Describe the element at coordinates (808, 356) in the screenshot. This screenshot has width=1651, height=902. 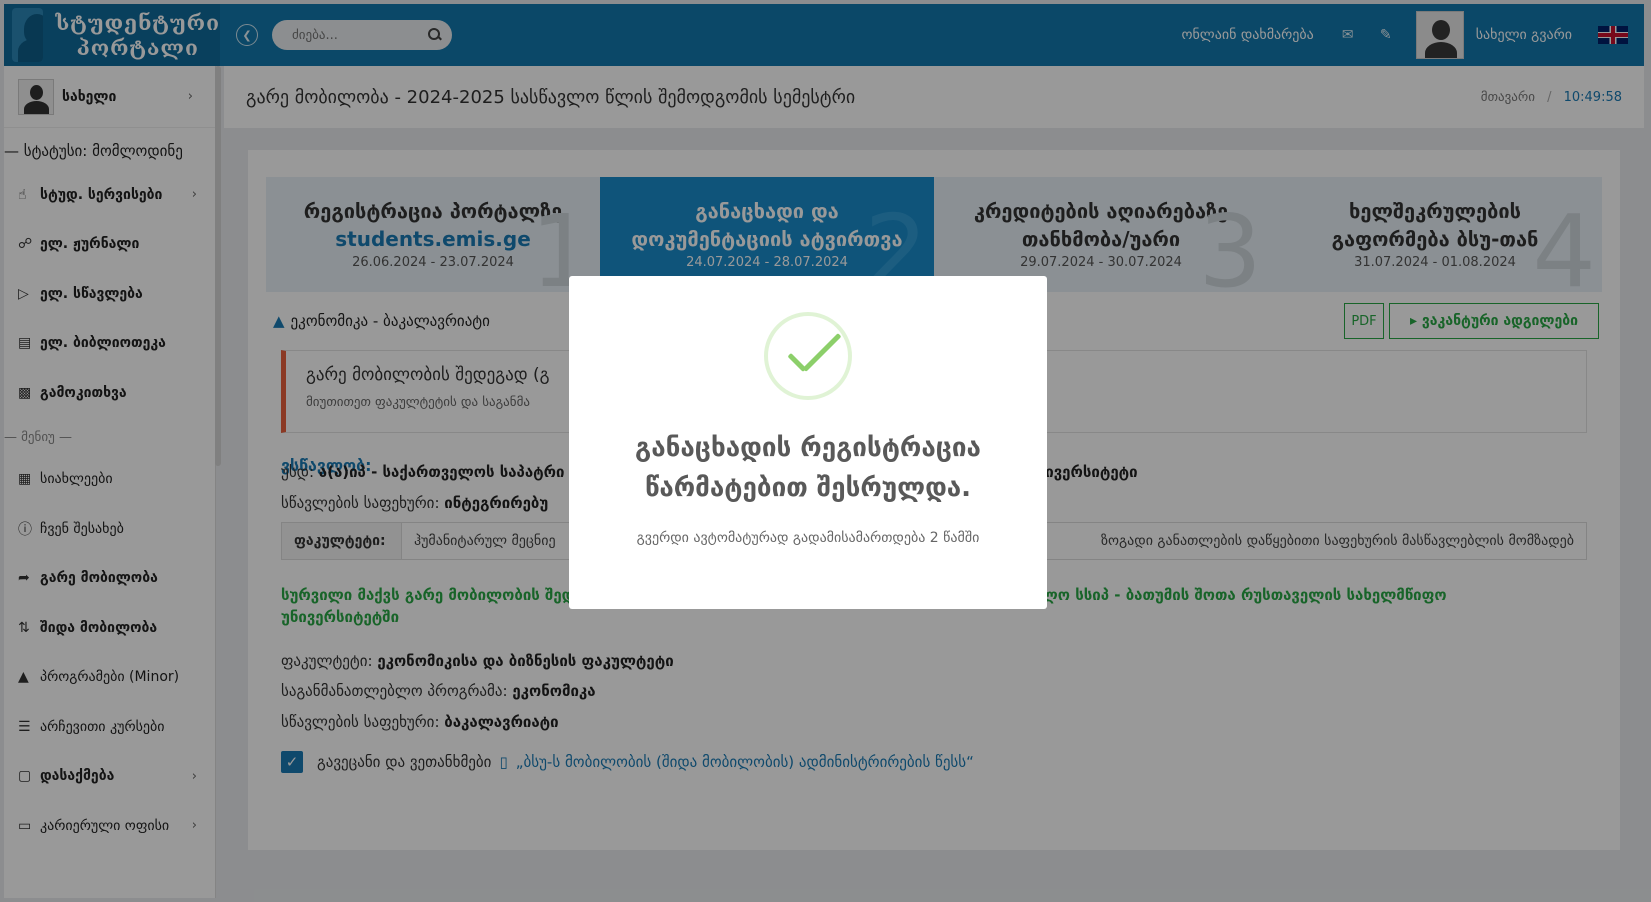
I see `checkmark-icon` at that location.